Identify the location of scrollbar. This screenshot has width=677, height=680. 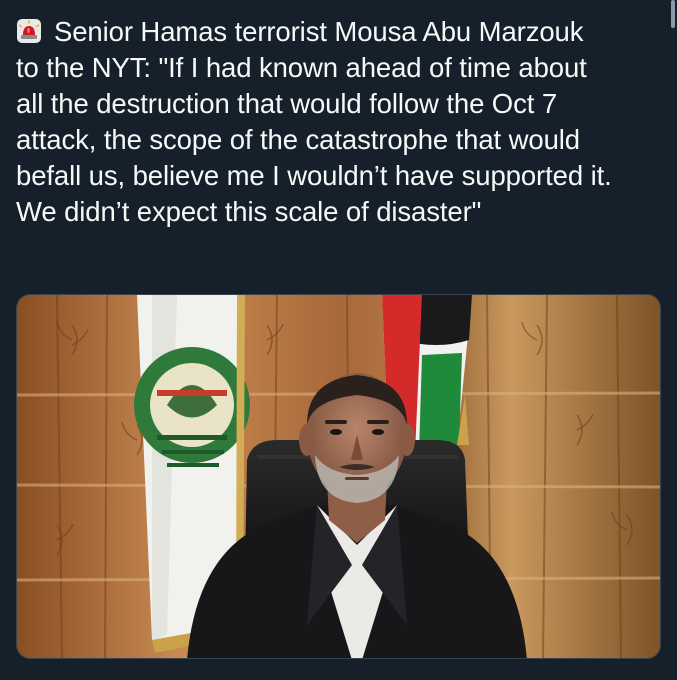
(673, 14).